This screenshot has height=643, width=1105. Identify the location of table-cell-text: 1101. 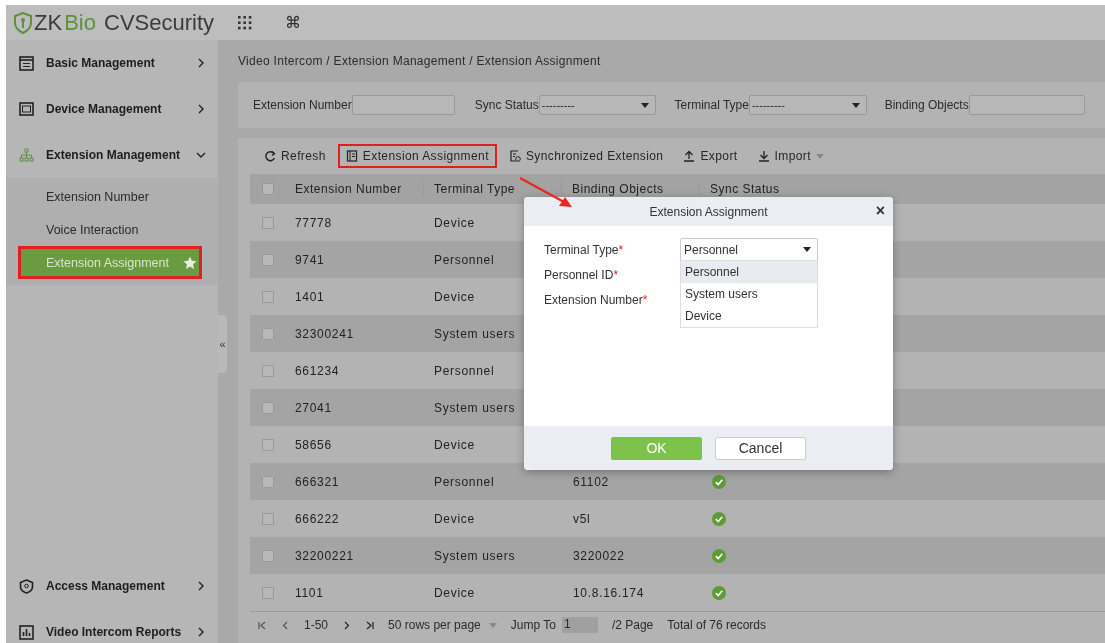
(309, 592).